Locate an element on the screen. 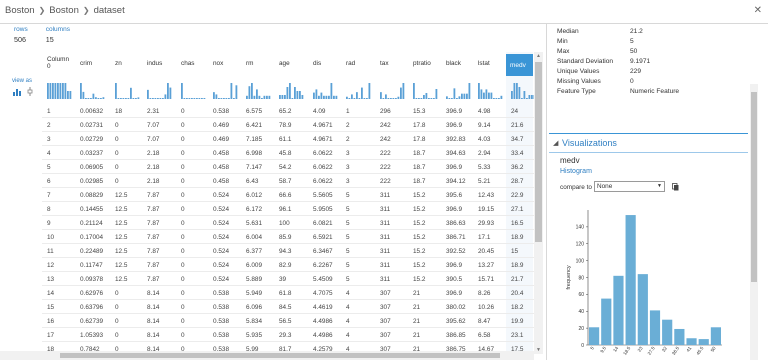 The image size is (768, 360). table-cell: 6.377 is located at coordinates (254, 251).